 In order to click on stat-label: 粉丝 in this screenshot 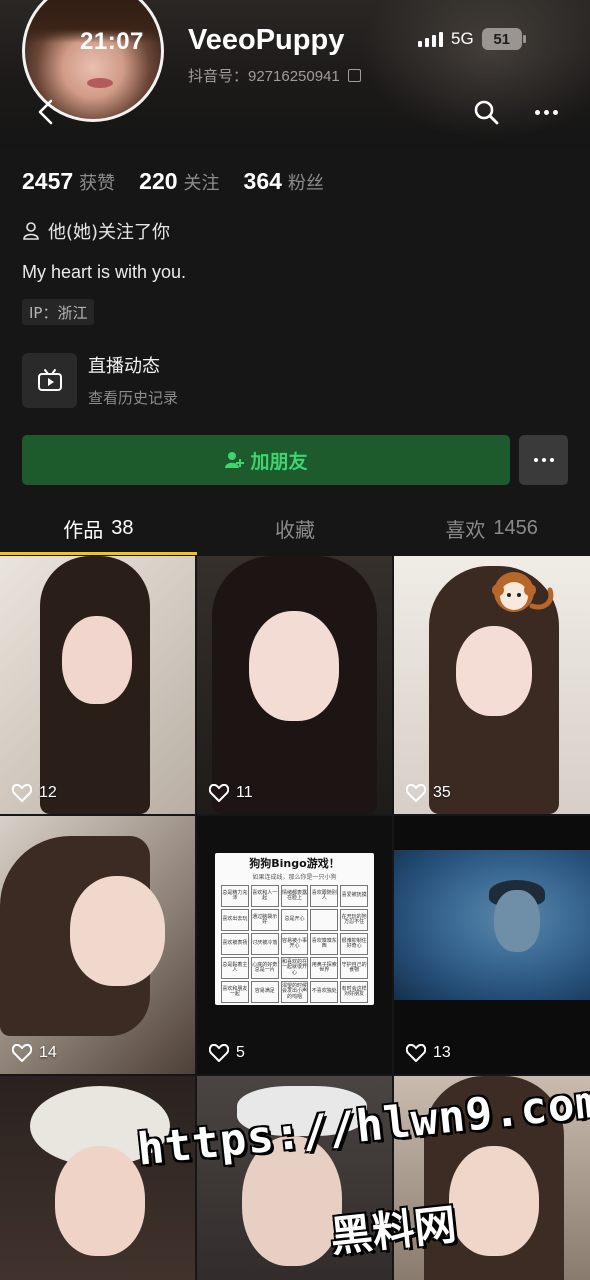, I will do `click(305, 183)`.